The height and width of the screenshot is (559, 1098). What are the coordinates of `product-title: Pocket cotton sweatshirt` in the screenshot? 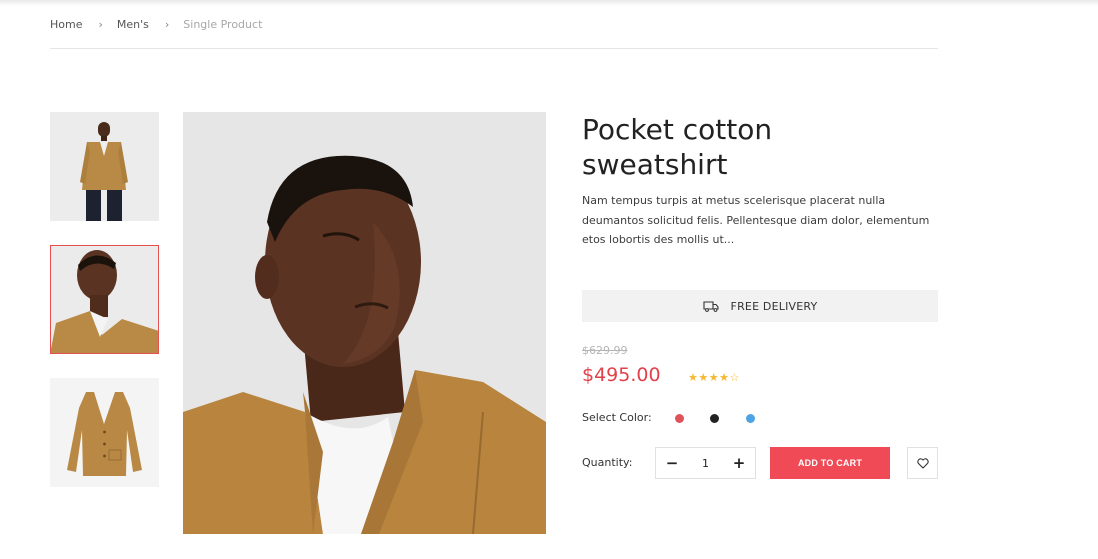 It's located at (677, 147).